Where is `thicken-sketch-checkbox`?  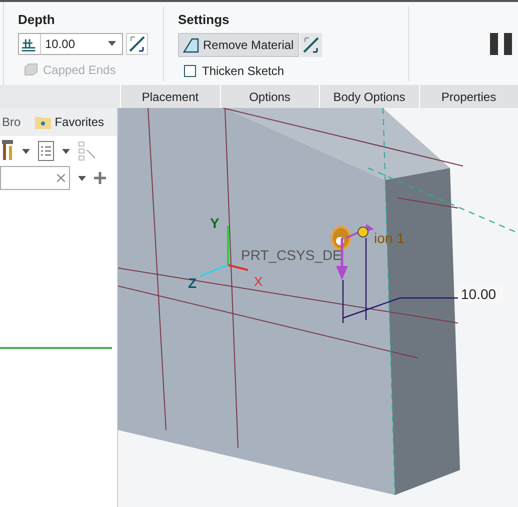
thicken-sketch-checkbox is located at coordinates (190, 70).